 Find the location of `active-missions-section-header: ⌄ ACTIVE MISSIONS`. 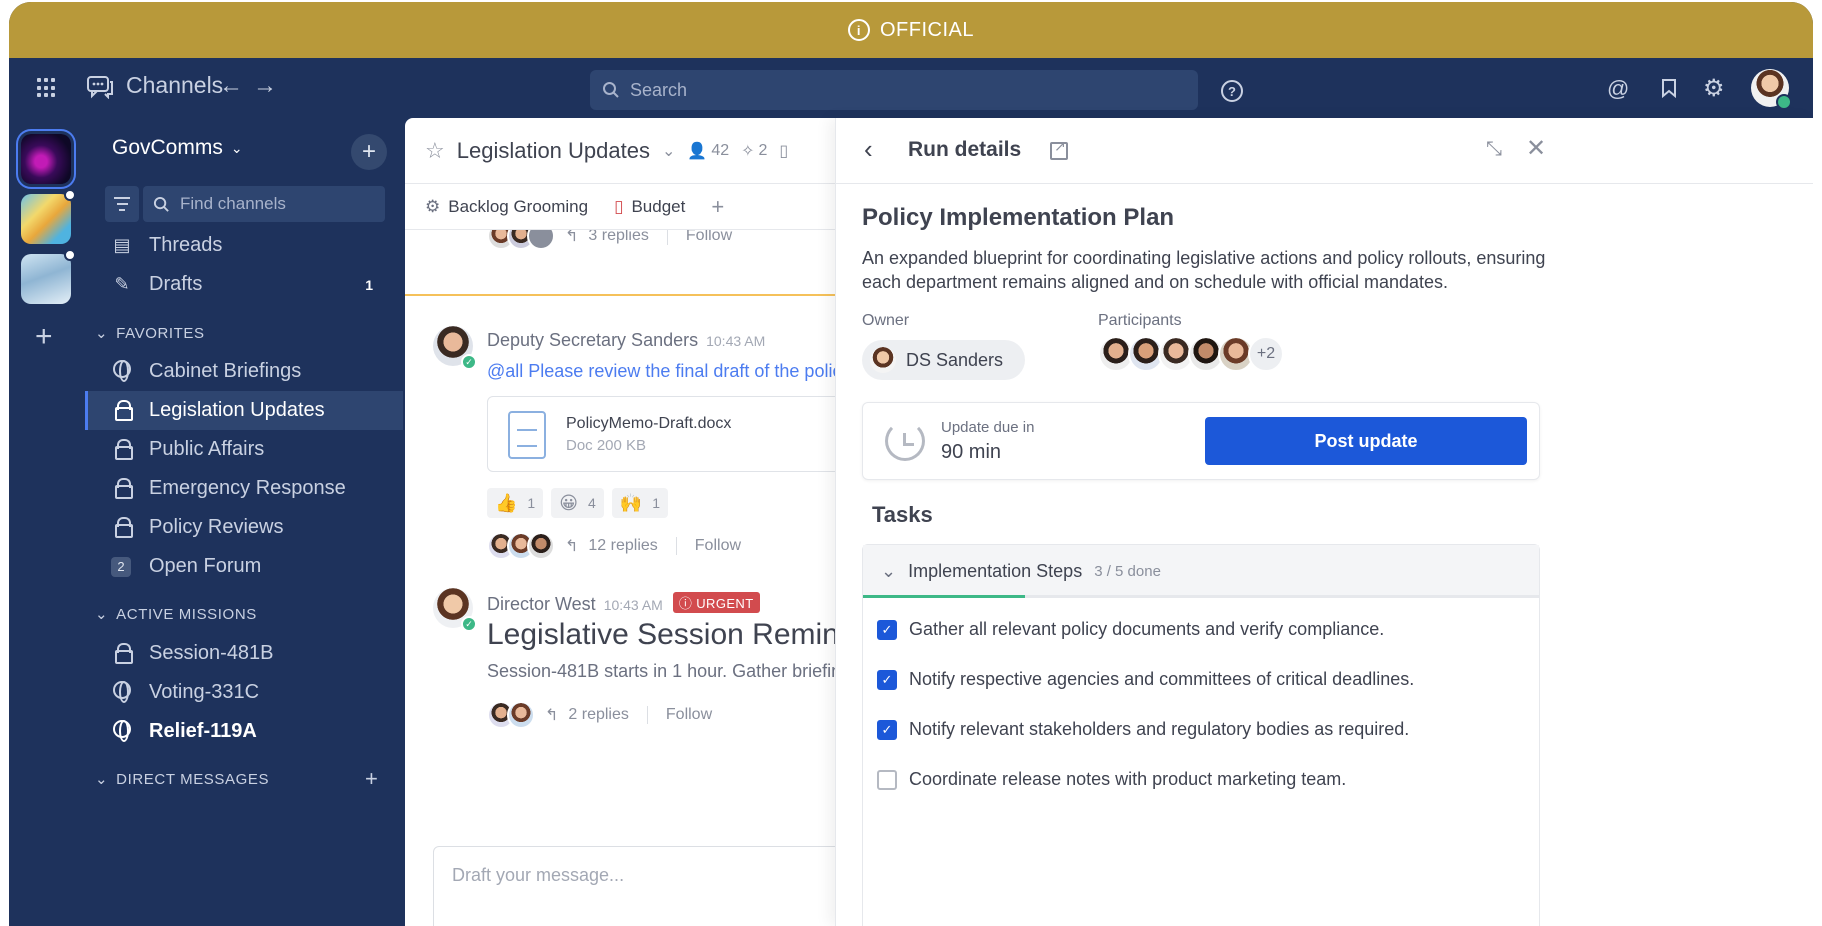

active-missions-section-header: ⌄ ACTIVE MISSIONS is located at coordinates (176, 614).